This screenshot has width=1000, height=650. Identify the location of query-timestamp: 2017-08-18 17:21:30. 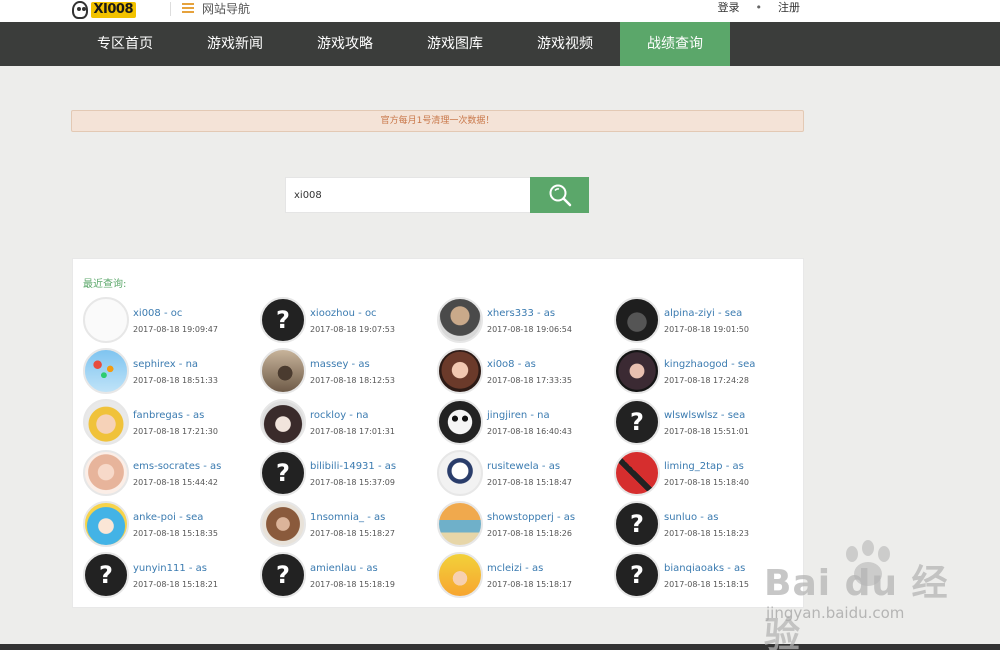
(175, 431).